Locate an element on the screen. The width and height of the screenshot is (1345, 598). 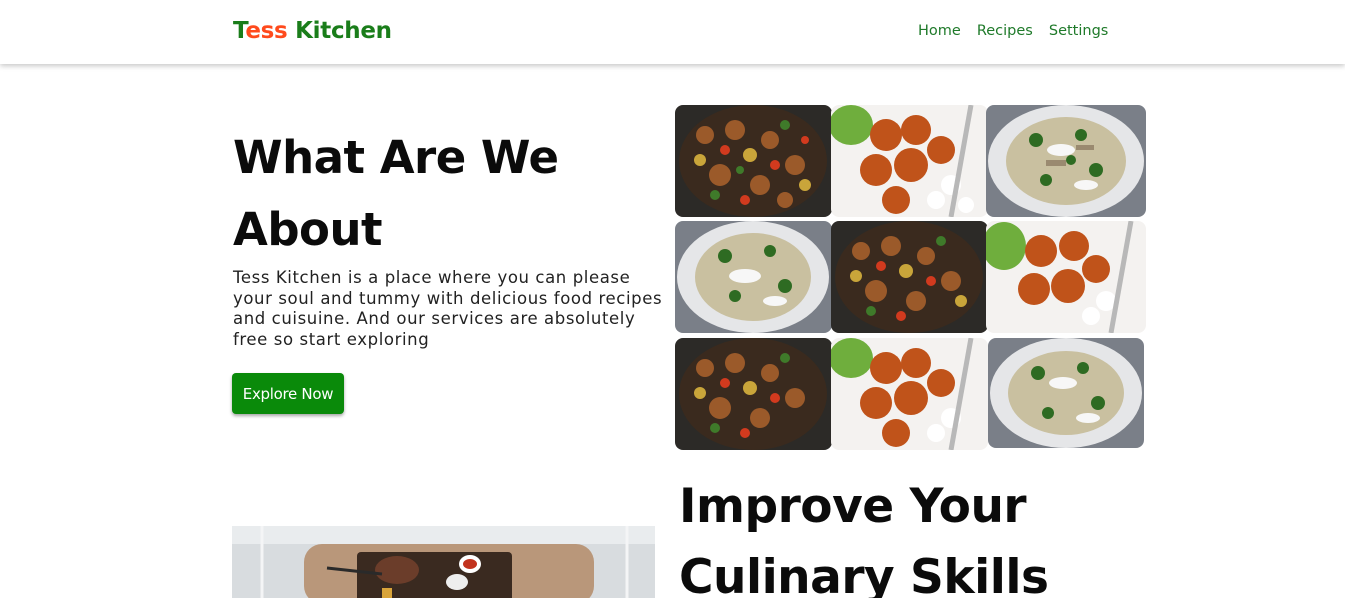
brand-word-kitchen: Kitchen is located at coordinates (339, 31).